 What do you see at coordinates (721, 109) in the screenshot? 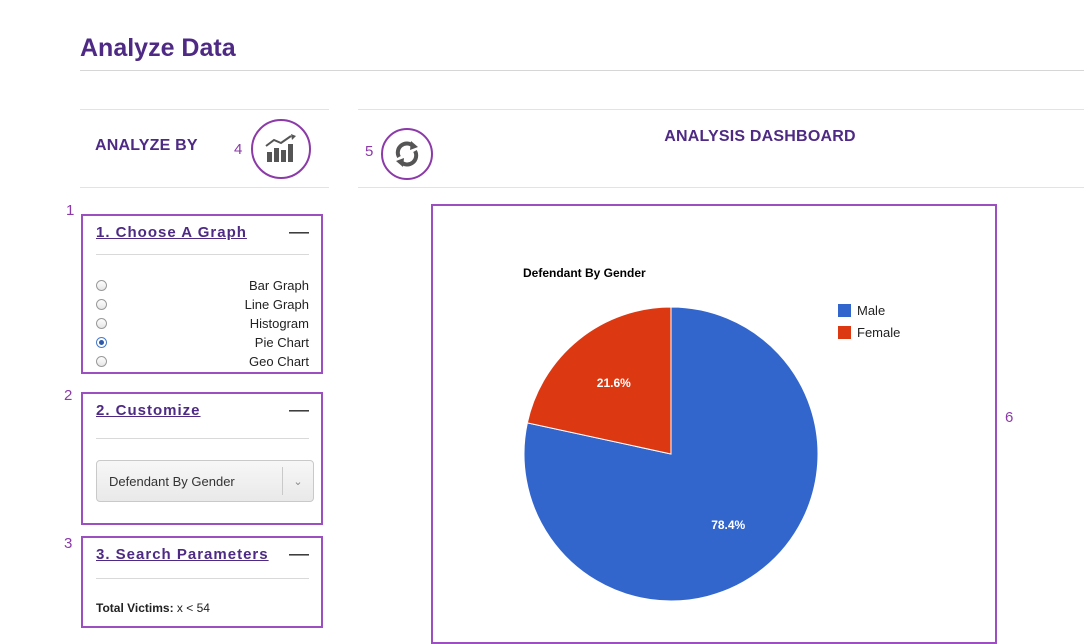
I see `dashboard-header-top-divider` at bounding box center [721, 109].